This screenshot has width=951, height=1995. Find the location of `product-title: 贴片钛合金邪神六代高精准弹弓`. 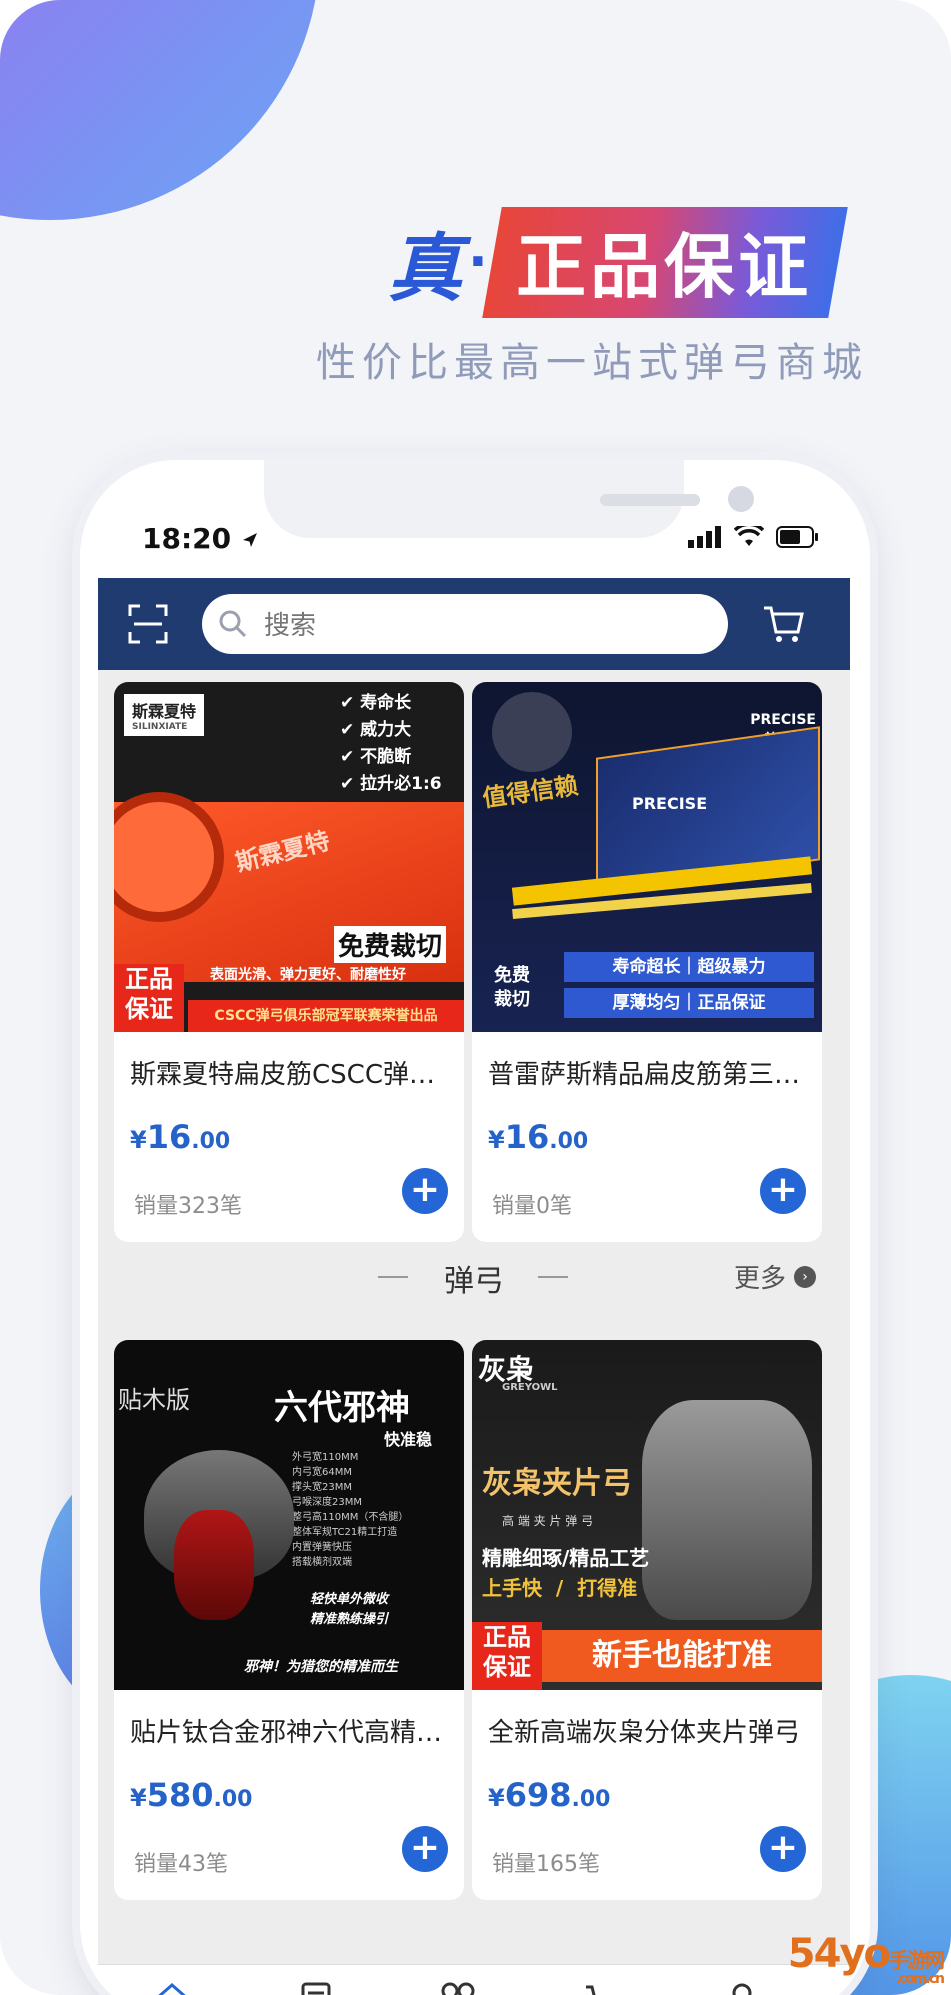

product-title: 贴片钛合金邪神六代高精准弹弓 is located at coordinates (290, 1730).